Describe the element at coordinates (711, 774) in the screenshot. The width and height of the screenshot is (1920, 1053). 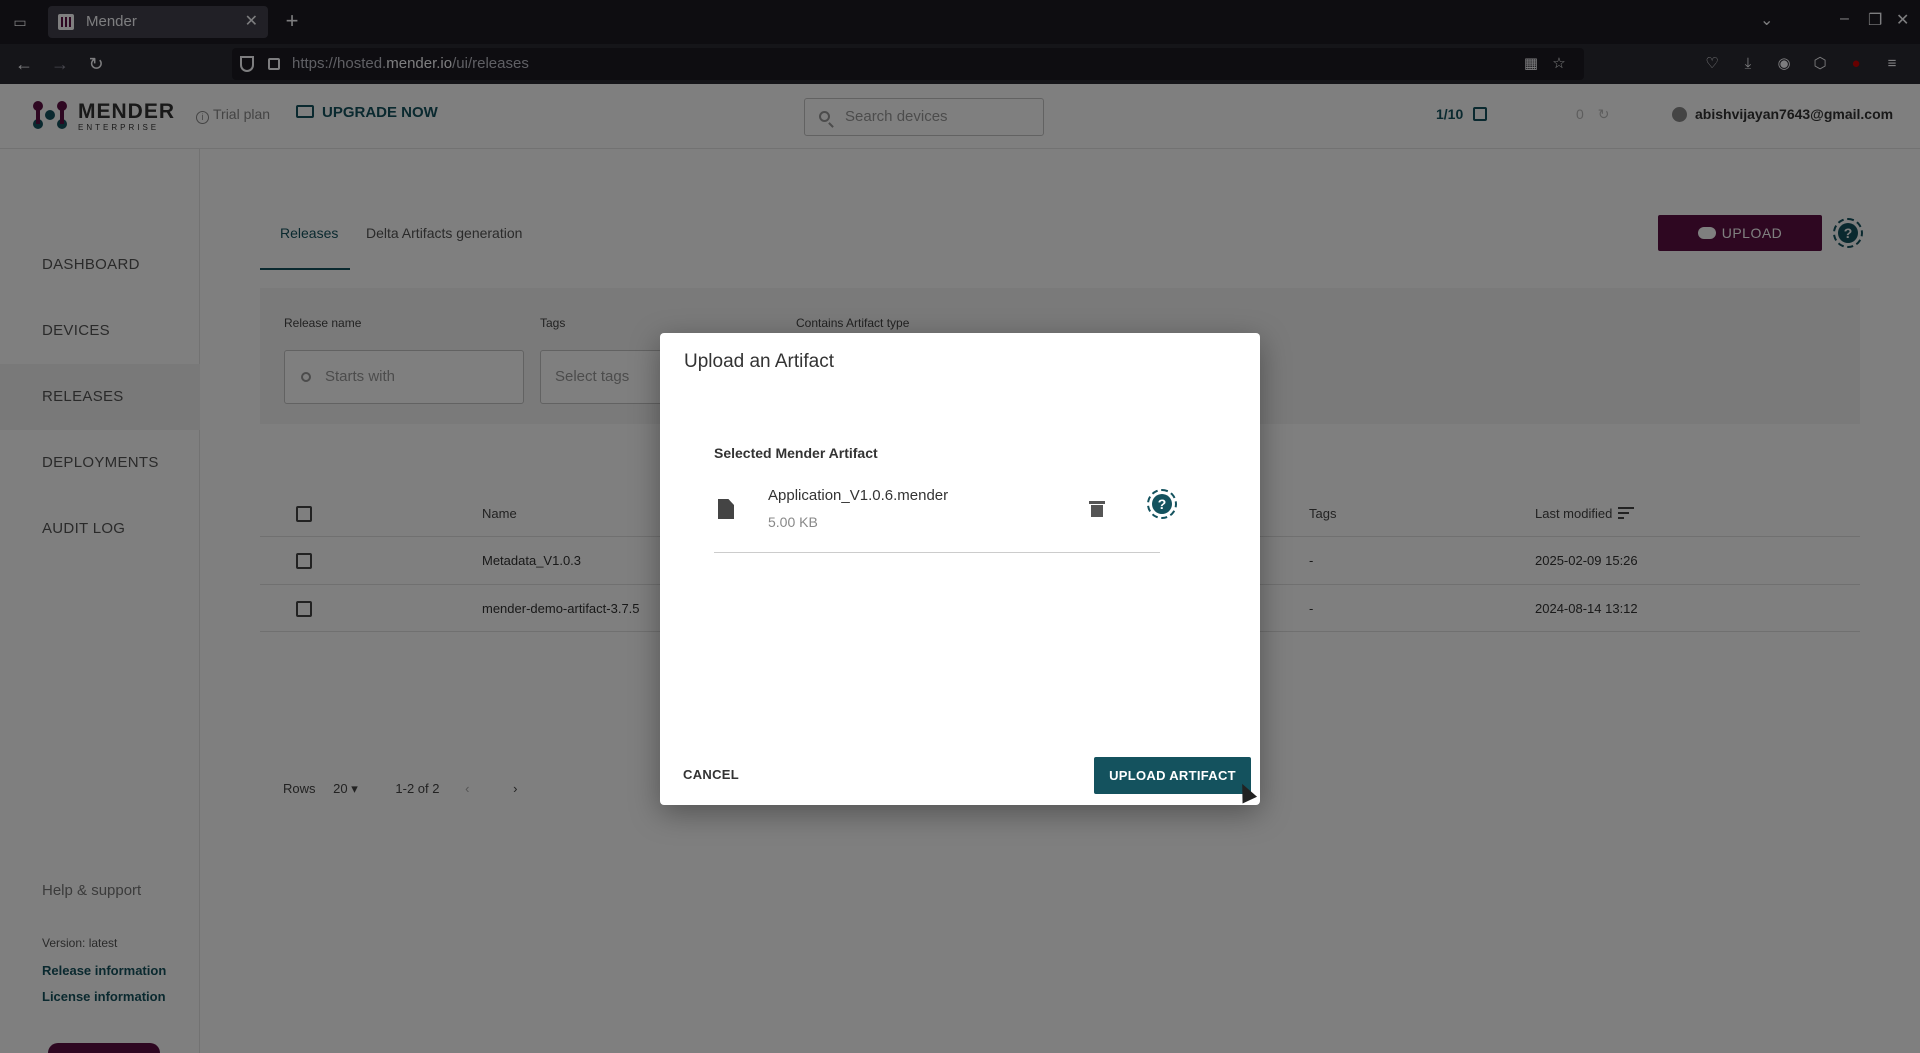
I see `cancel-button: CANCEL` at that location.